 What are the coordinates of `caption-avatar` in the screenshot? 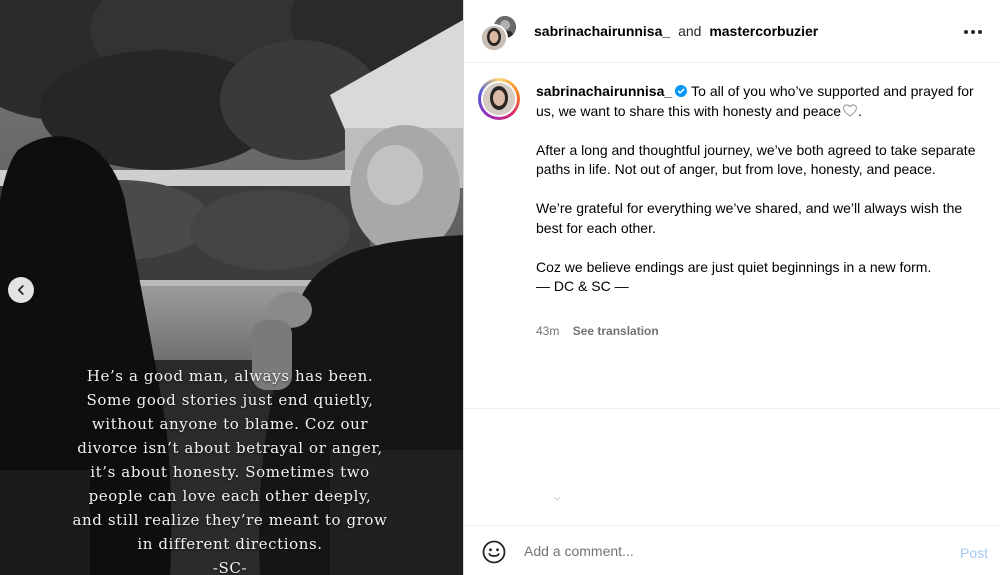 It's located at (499, 99).